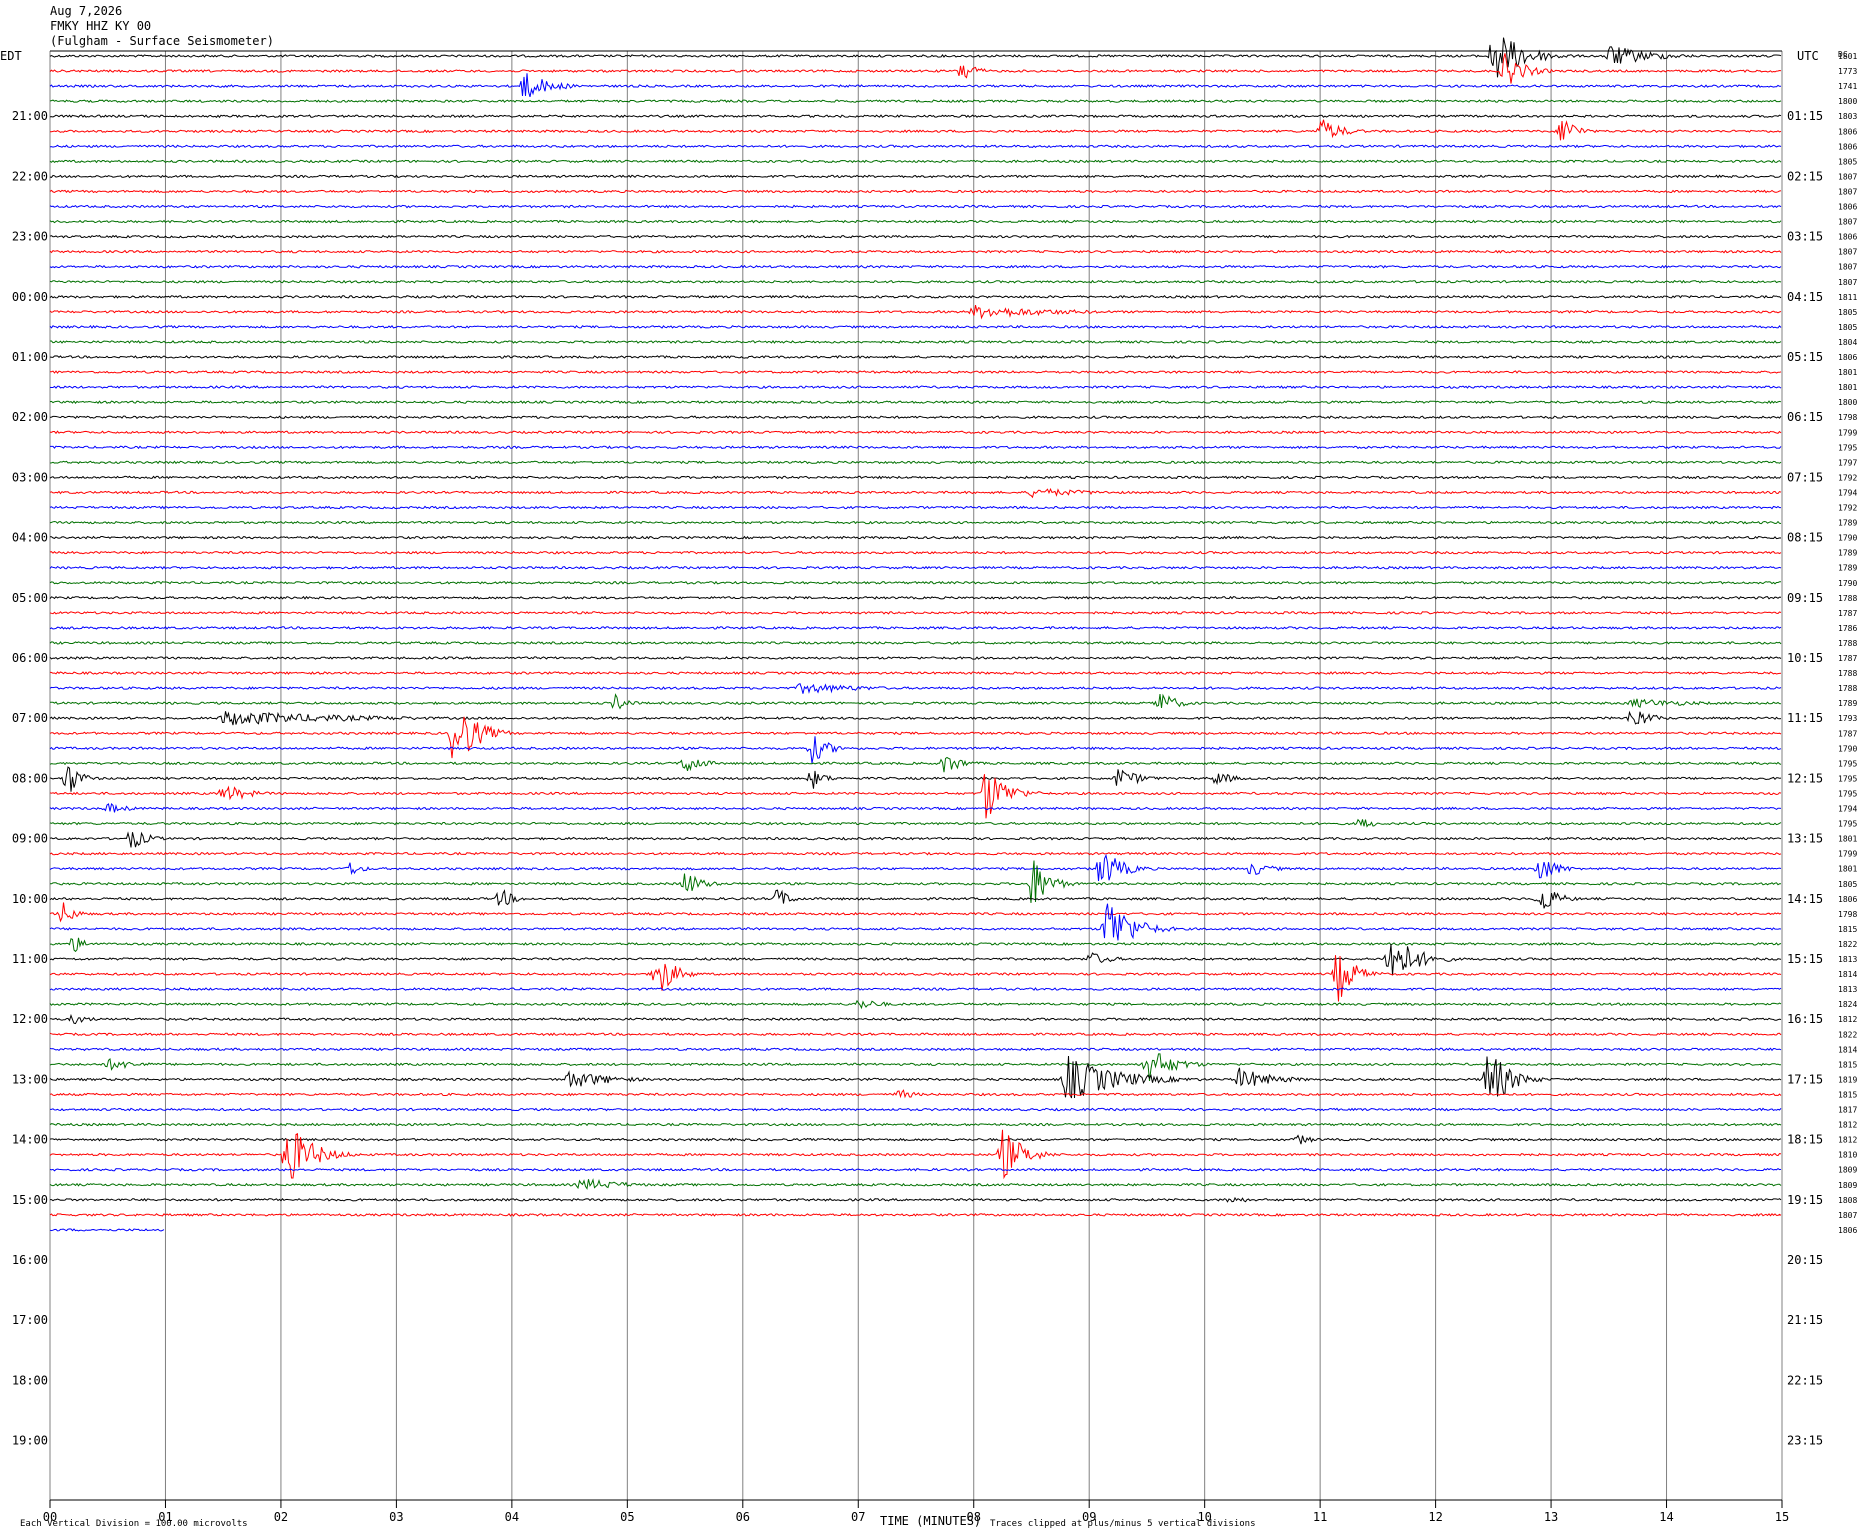 The image size is (1858, 1534). Describe the element at coordinates (1847, 1079) in the screenshot. I see `dc-offset-label: 1819` at that location.